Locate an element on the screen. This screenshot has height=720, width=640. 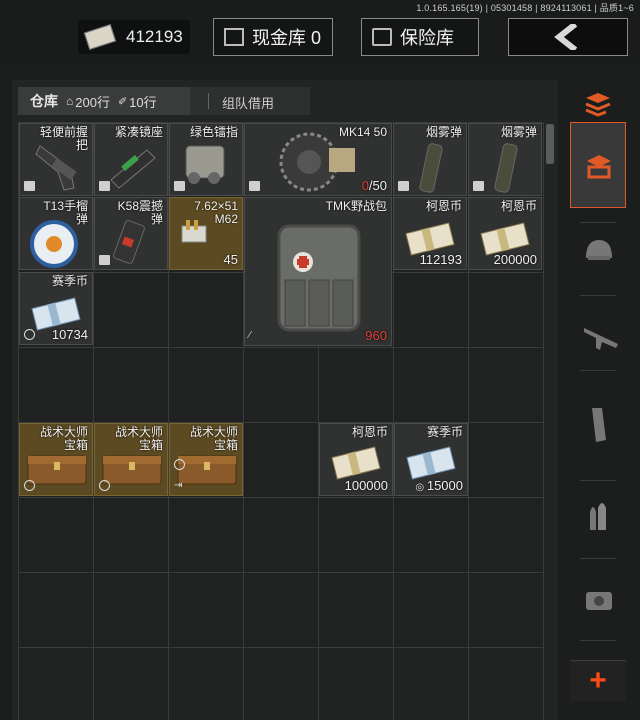
item-koen-coin: 柯恩币 112193 is located at coordinates (430, 233).